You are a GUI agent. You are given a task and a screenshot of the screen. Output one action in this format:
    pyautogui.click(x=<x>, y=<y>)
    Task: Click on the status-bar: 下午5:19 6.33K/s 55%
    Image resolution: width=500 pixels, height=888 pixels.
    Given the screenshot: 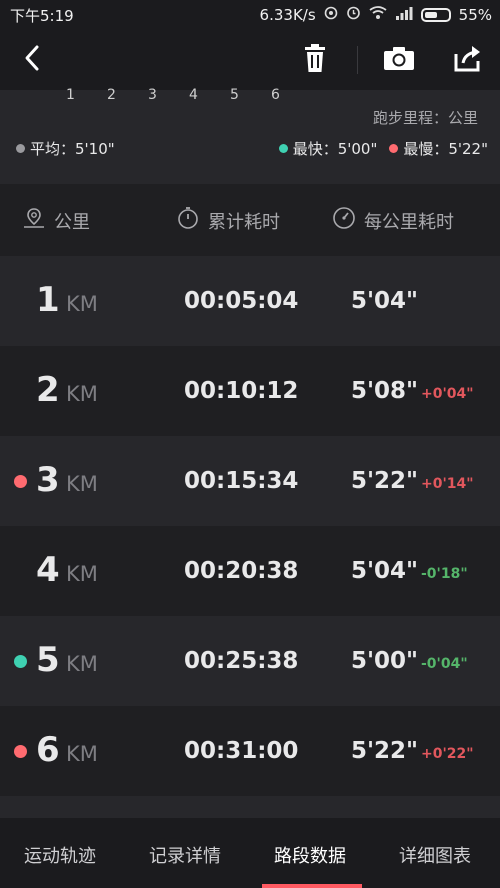 What is the action you would take?
    pyautogui.click(x=250, y=15)
    